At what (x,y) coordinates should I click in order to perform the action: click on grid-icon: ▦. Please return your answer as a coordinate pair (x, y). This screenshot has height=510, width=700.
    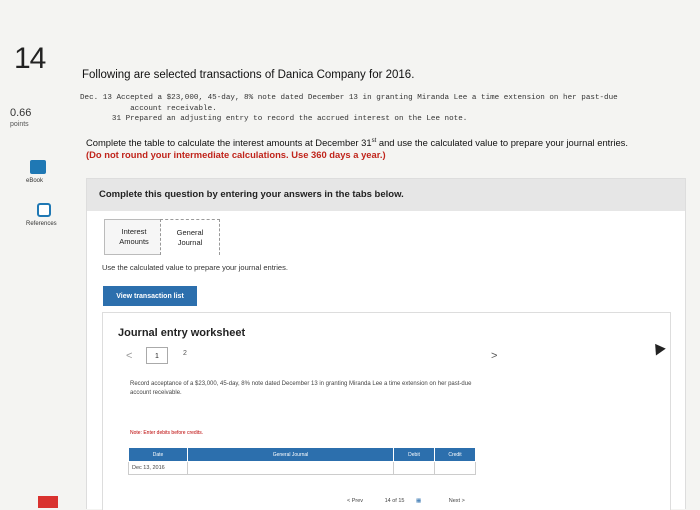
    Looking at the image, I should click on (418, 501).